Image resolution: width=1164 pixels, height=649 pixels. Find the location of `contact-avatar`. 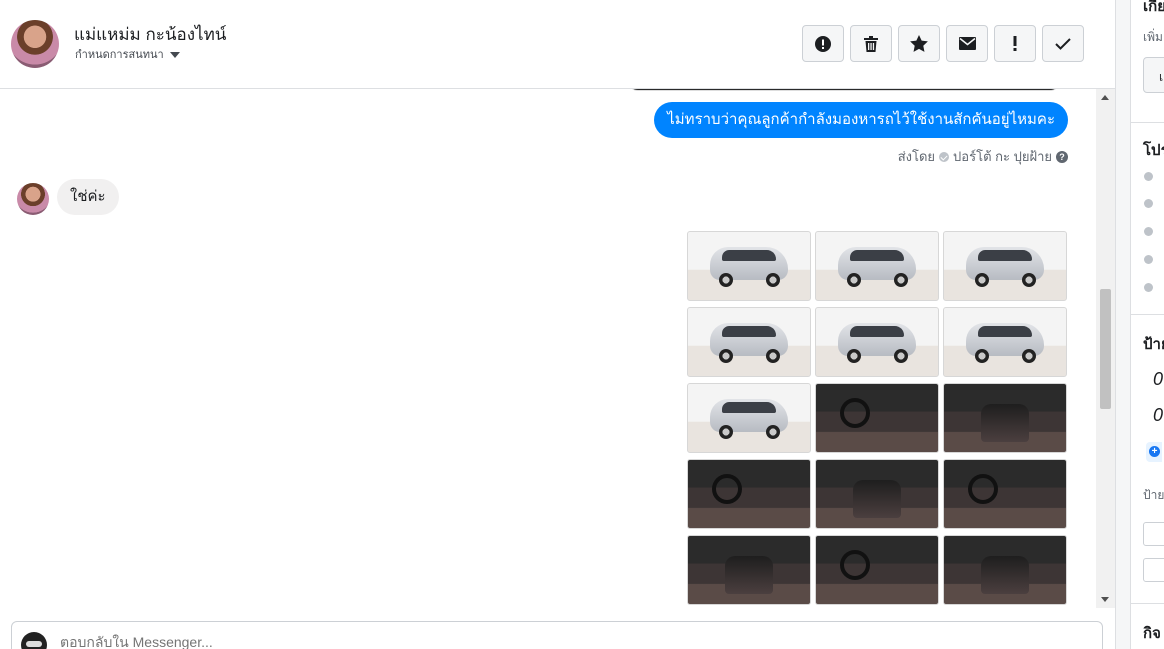

contact-avatar is located at coordinates (35, 44).